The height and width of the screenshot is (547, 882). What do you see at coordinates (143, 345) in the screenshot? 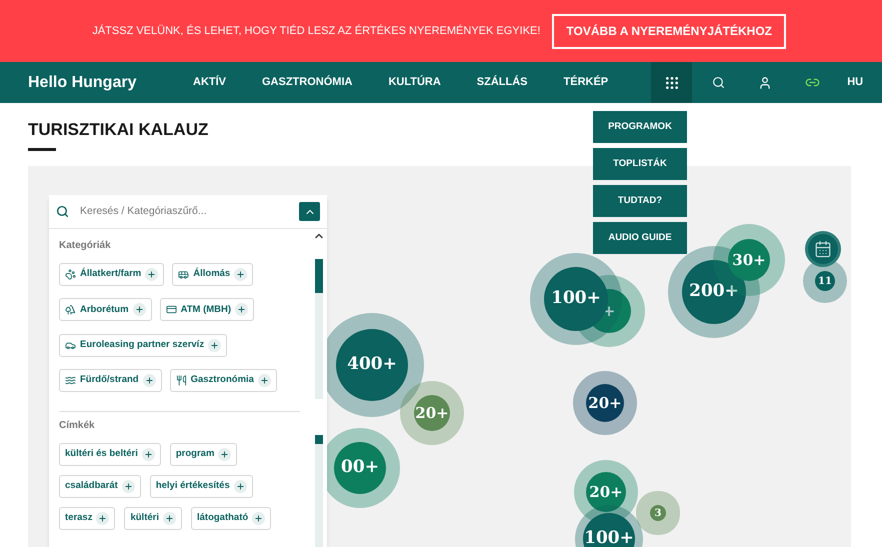
I see `filter-chip: Euroleasing partner szervíz` at bounding box center [143, 345].